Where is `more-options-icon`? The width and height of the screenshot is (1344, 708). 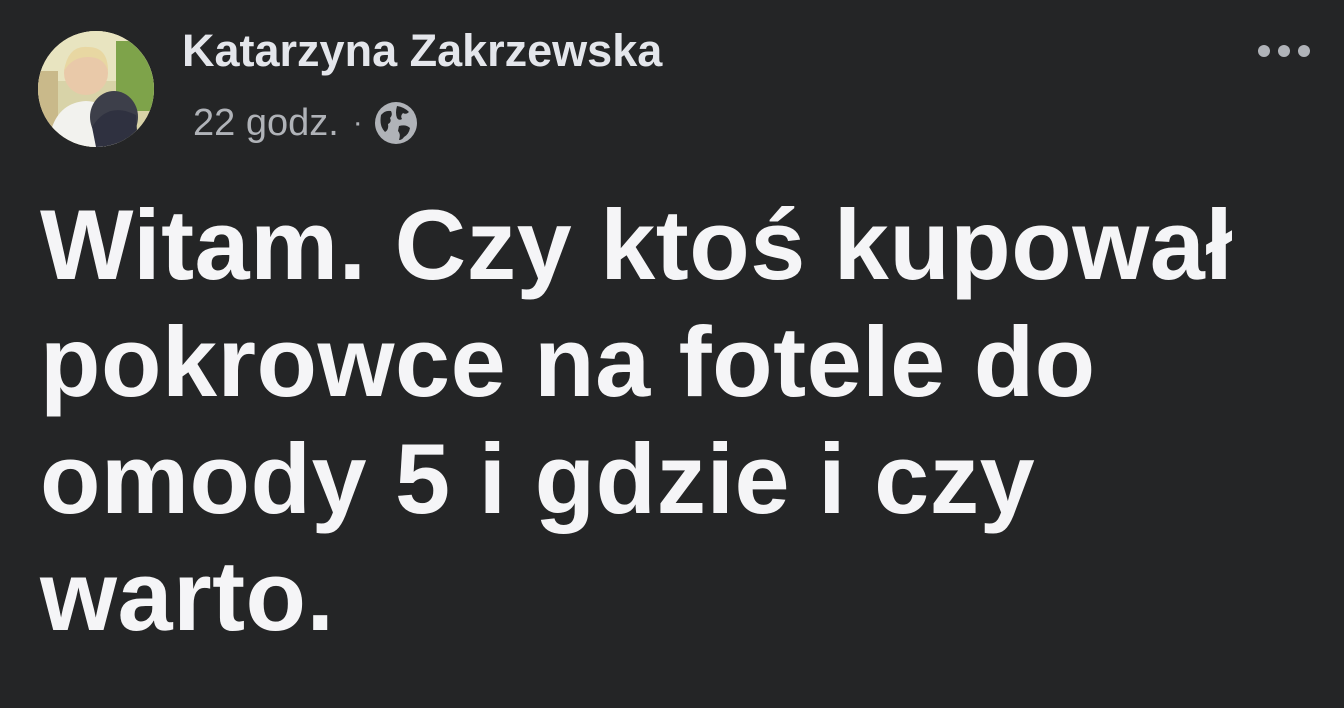 more-options-icon is located at coordinates (1284, 51).